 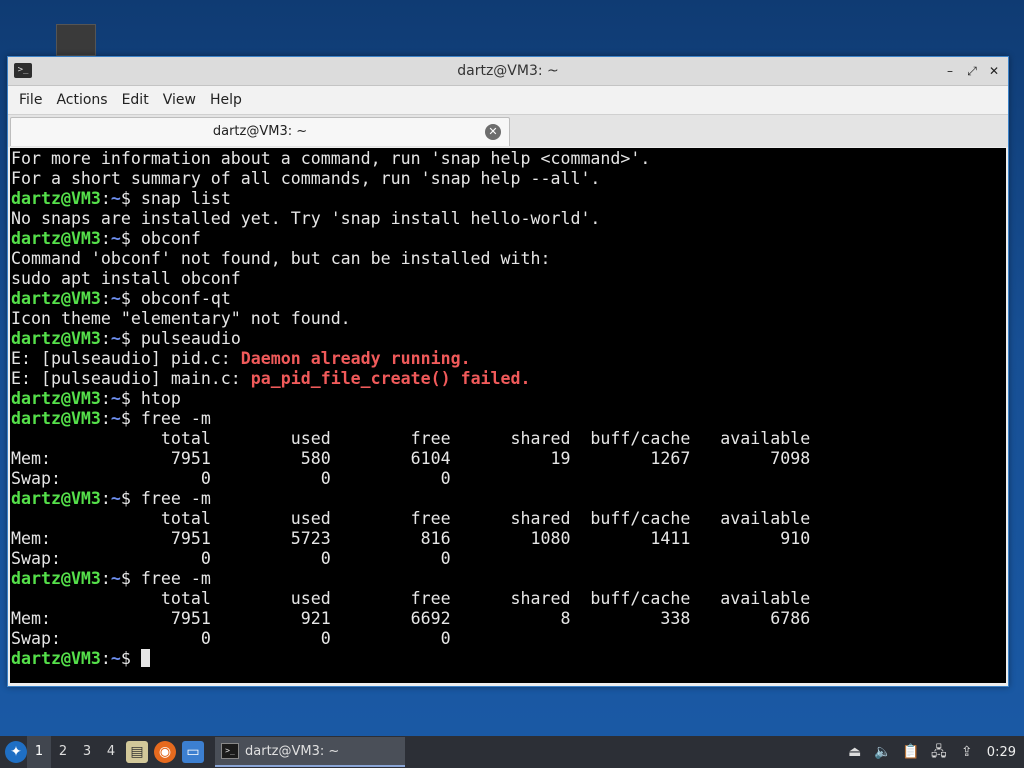 I want to click on update-icon: ⇪, so click(x=967, y=752).